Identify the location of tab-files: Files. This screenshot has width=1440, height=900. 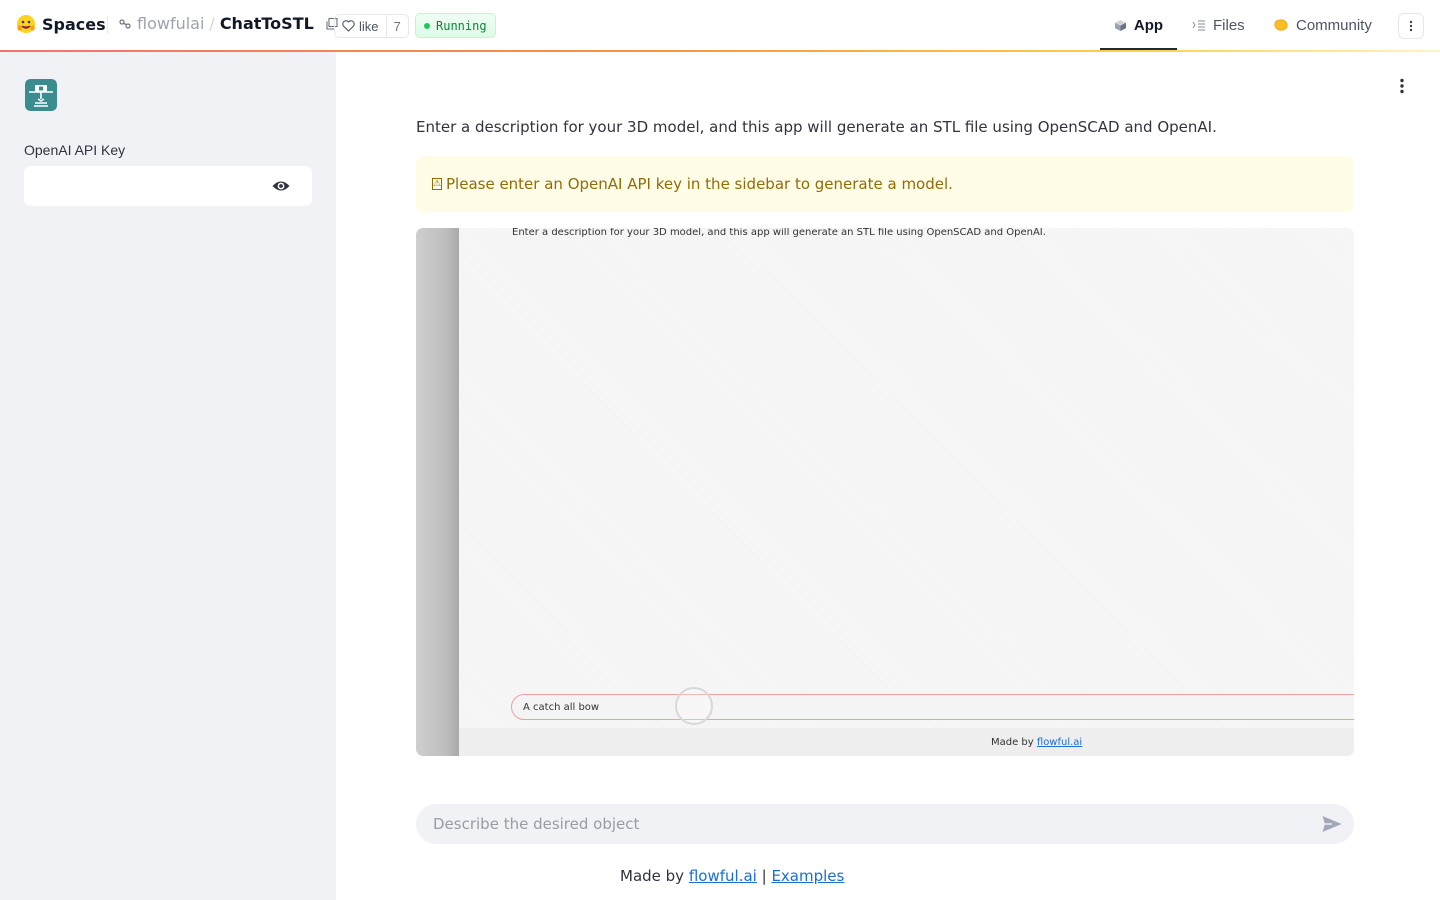
(1218, 25).